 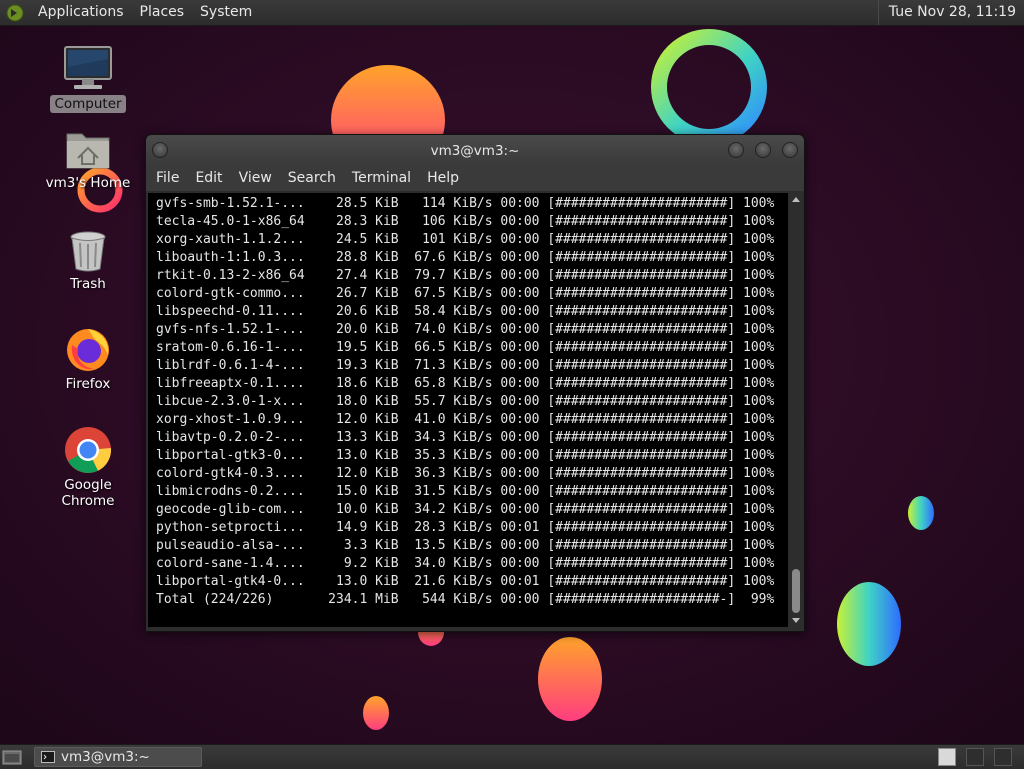 What do you see at coordinates (312, 178) in the screenshot?
I see `search-menu: Search` at bounding box center [312, 178].